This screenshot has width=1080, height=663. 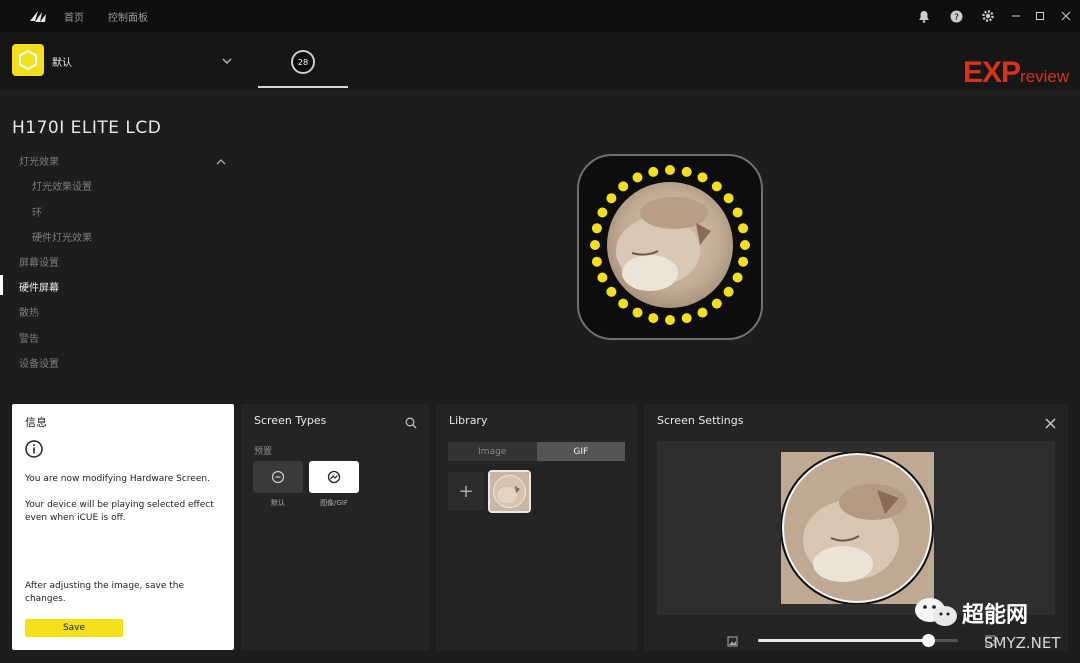 I want to click on watermark-review-text: review, so click(x=1045, y=76).